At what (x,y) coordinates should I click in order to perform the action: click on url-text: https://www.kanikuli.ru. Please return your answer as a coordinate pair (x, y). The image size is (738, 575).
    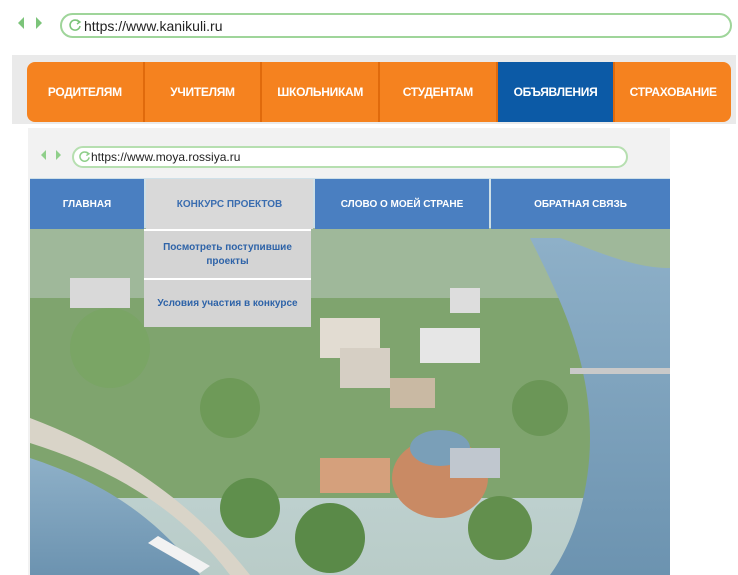
    Looking at the image, I should click on (153, 26).